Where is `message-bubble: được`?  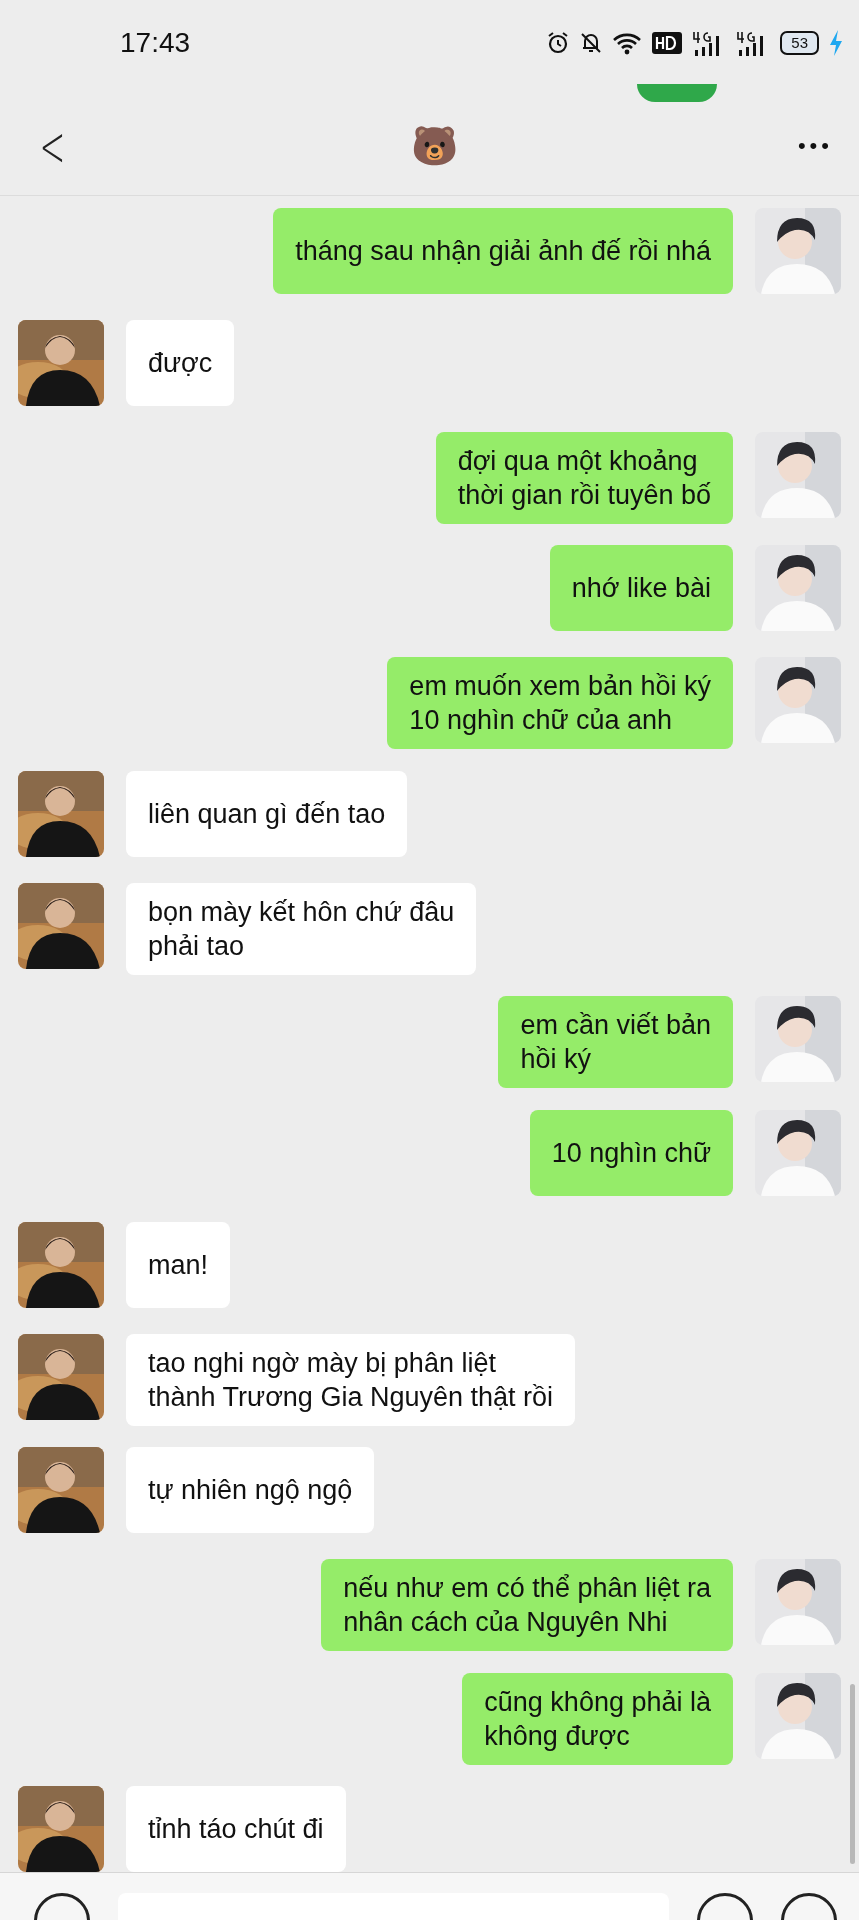
message-bubble: được is located at coordinates (180, 363).